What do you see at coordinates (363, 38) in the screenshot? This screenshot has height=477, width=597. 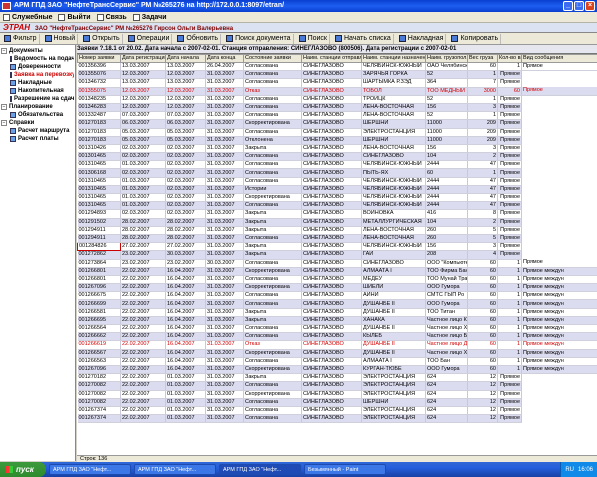 I see `list-start-button: Начать списка` at bounding box center [363, 38].